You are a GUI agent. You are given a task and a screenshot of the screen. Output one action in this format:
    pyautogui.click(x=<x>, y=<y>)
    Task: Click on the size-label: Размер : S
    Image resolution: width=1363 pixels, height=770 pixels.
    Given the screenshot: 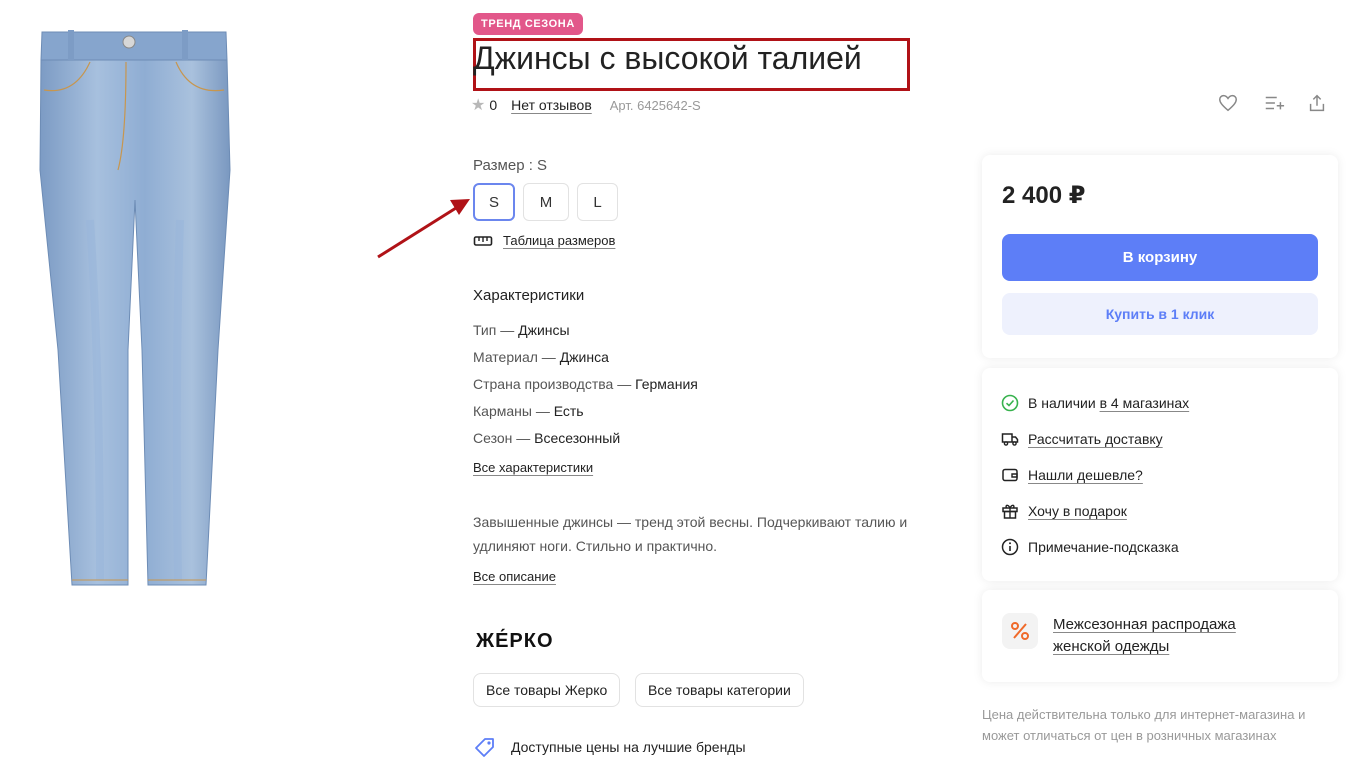 What is the action you would take?
    pyautogui.click(x=510, y=165)
    